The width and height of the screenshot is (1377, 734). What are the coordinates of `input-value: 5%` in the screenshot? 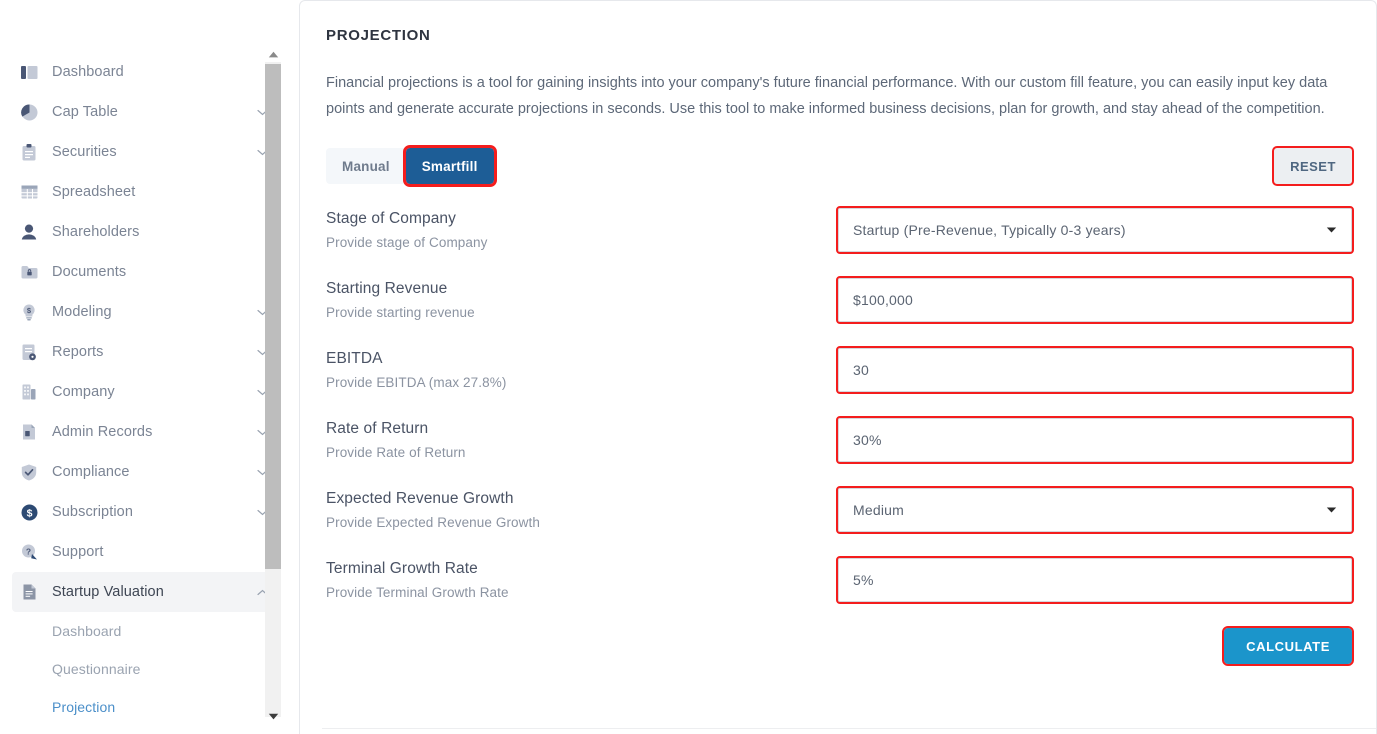 It's located at (863, 580).